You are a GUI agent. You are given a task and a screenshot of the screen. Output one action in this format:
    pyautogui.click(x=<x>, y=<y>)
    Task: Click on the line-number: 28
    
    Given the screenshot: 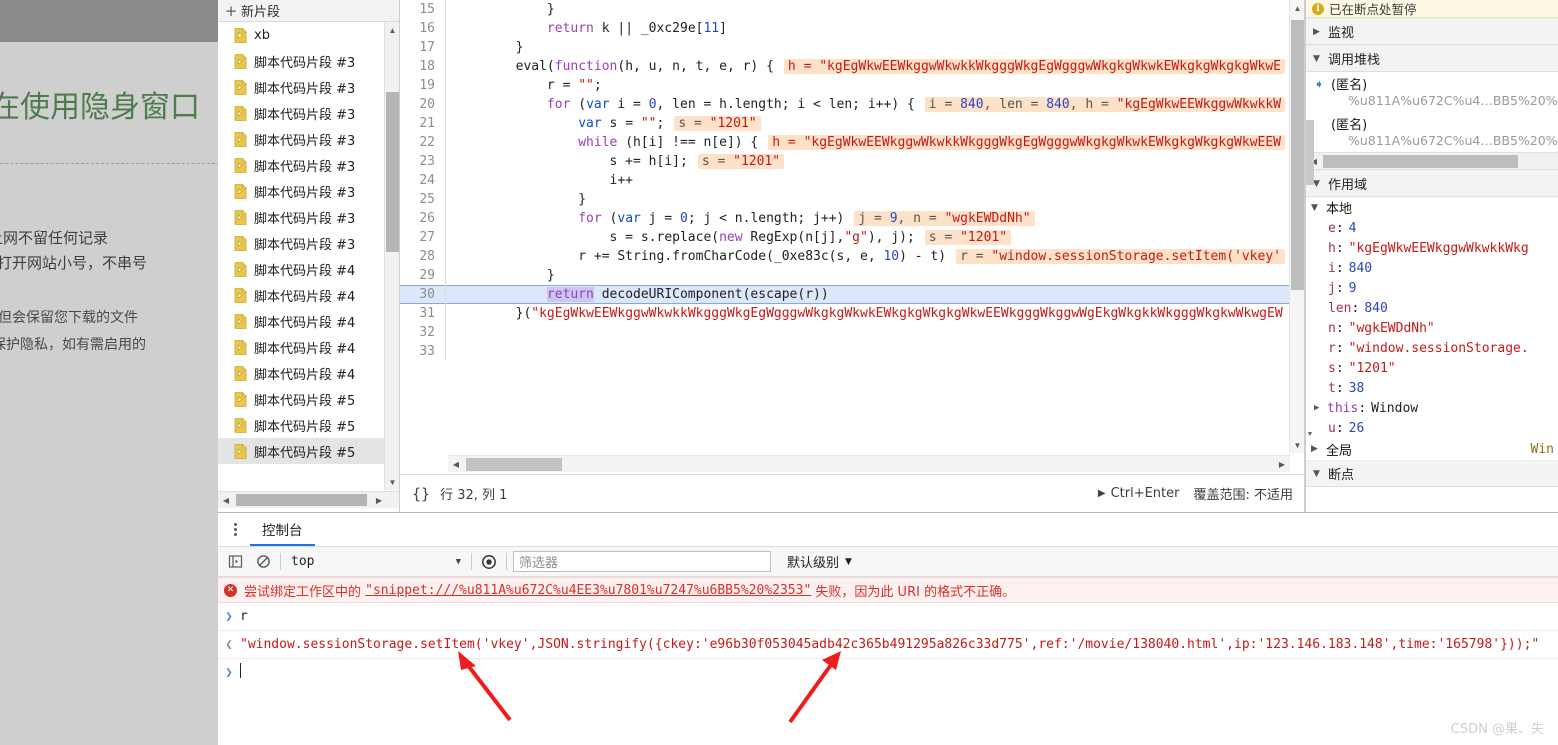 What is the action you would take?
    pyautogui.click(x=423, y=256)
    